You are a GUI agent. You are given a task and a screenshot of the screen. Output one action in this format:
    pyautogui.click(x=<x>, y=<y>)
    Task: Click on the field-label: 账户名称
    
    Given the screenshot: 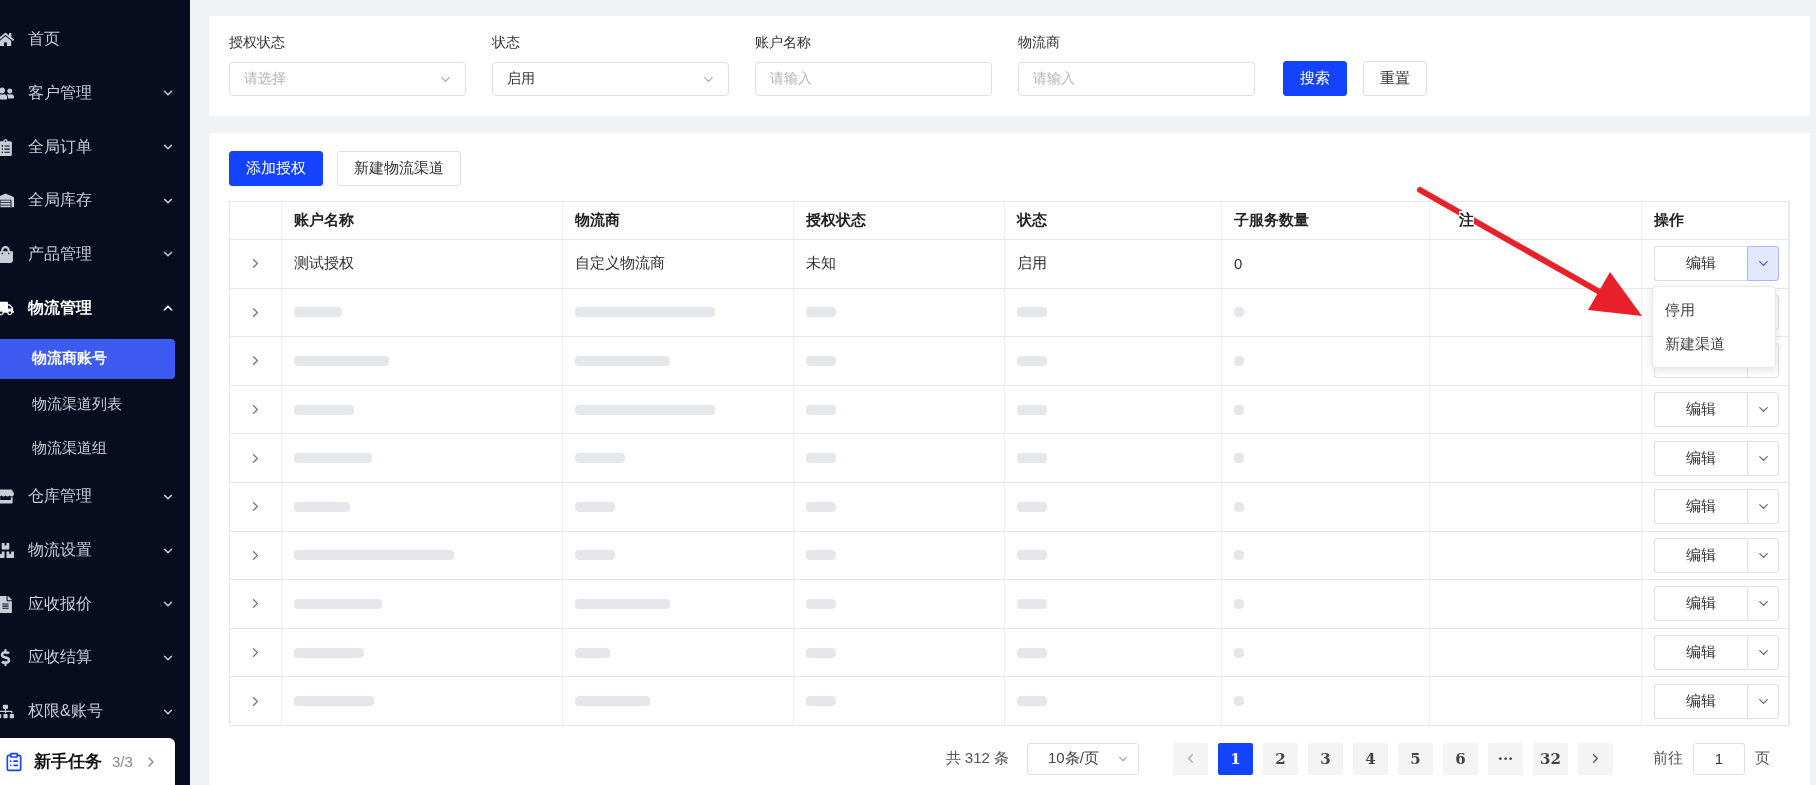 What is the action you would take?
    pyautogui.click(x=783, y=43)
    